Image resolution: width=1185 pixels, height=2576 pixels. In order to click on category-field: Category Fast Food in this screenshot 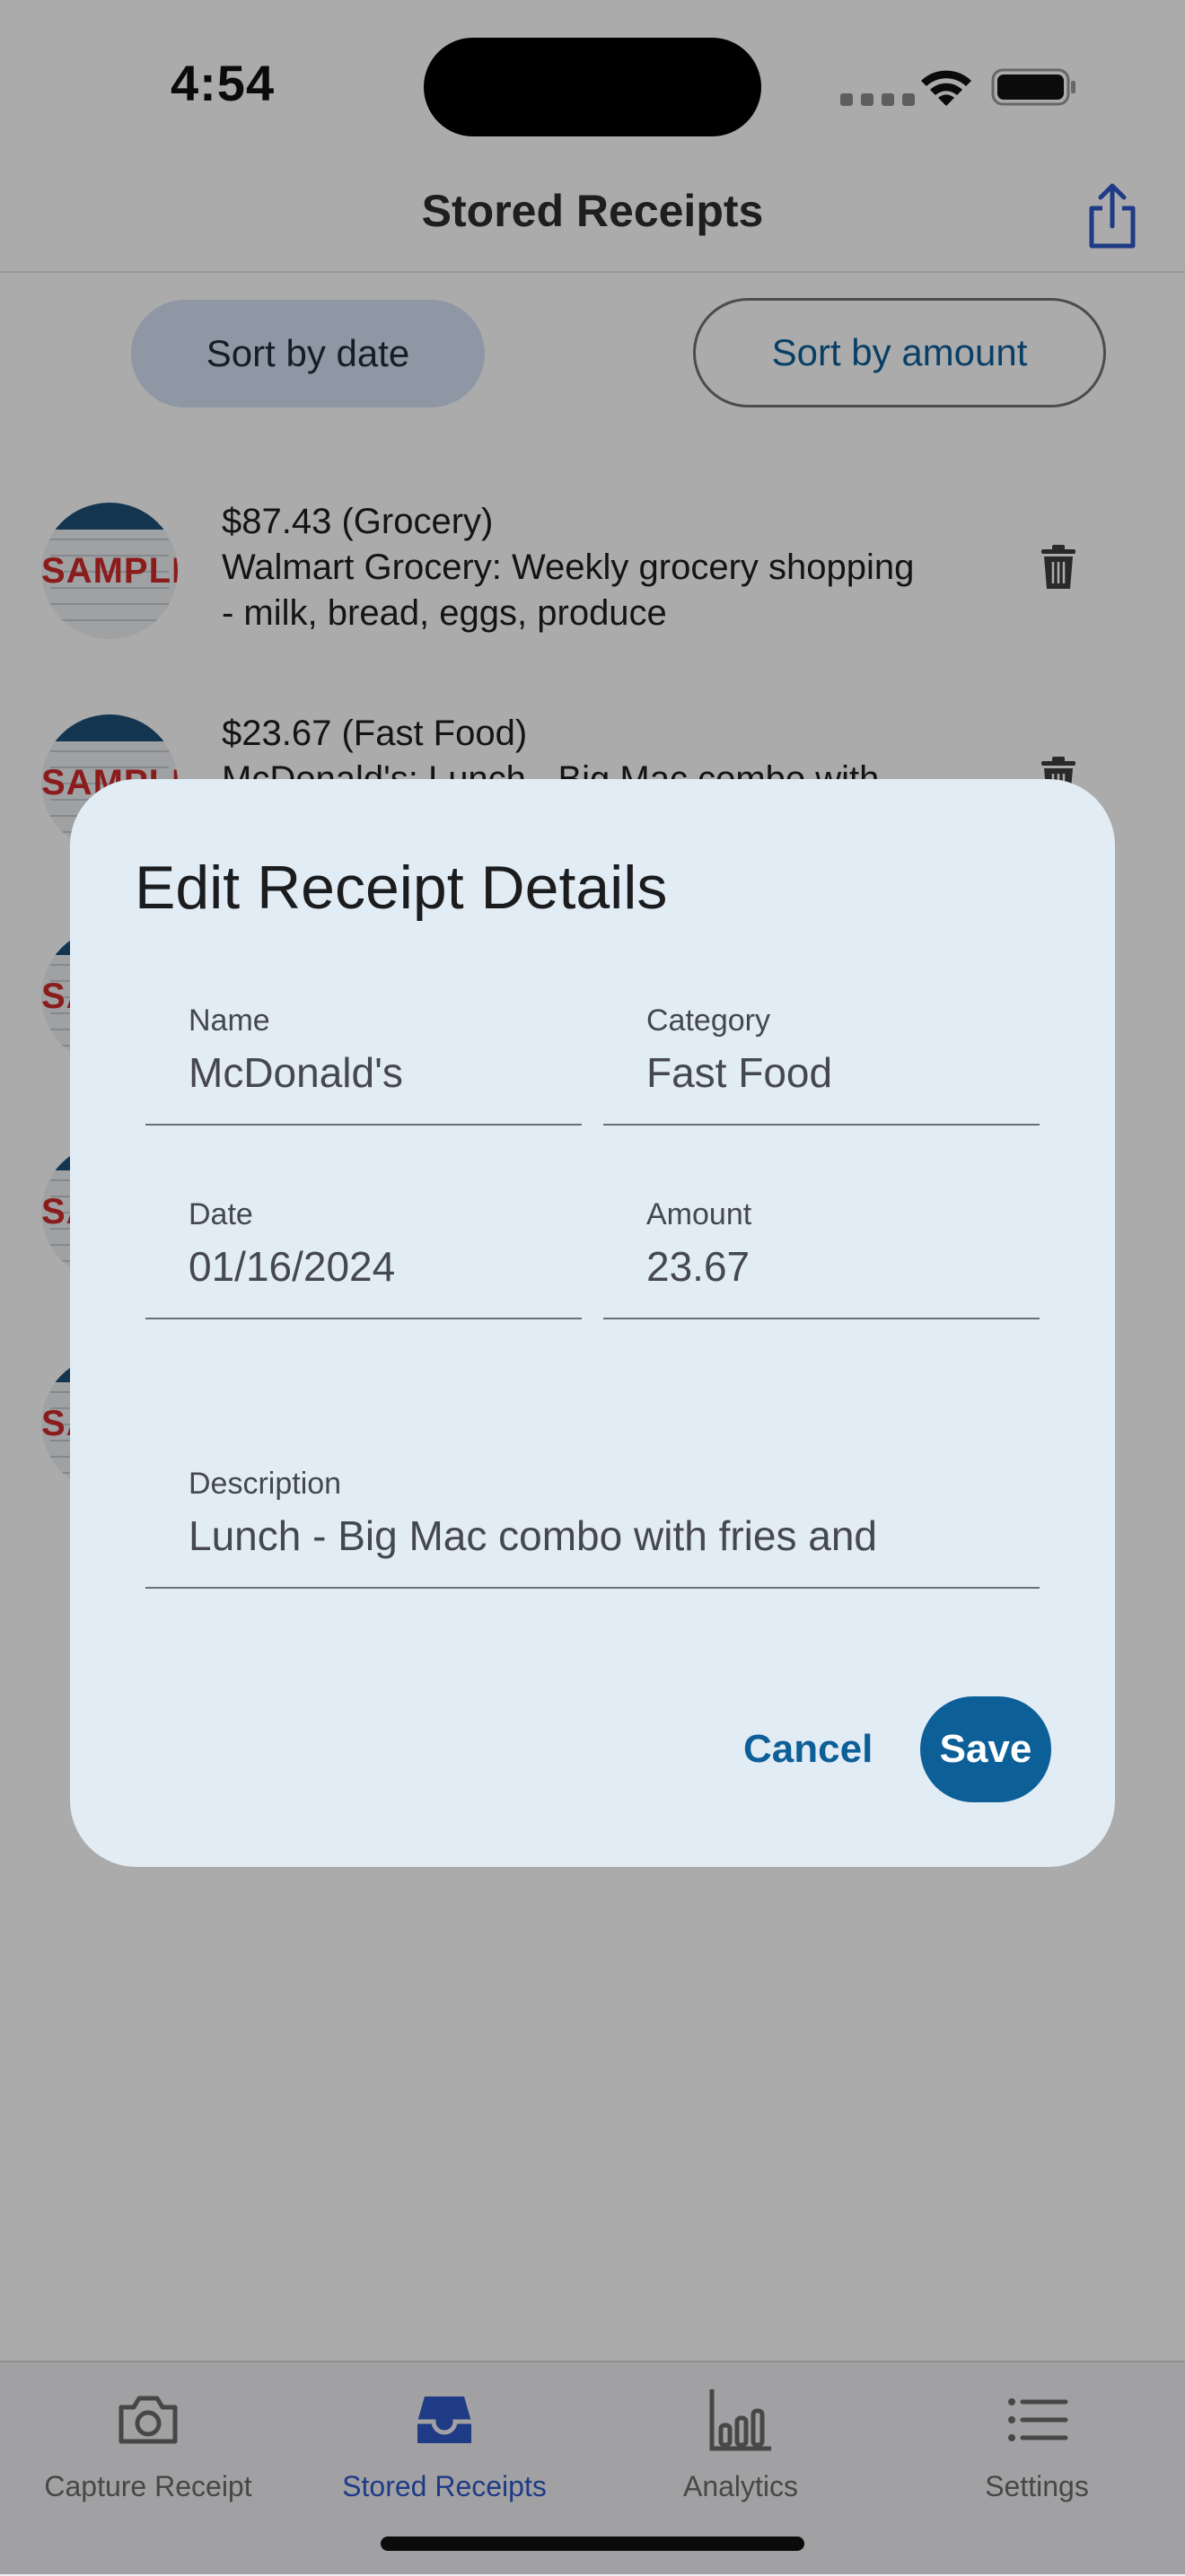, I will do `click(821, 1058)`.